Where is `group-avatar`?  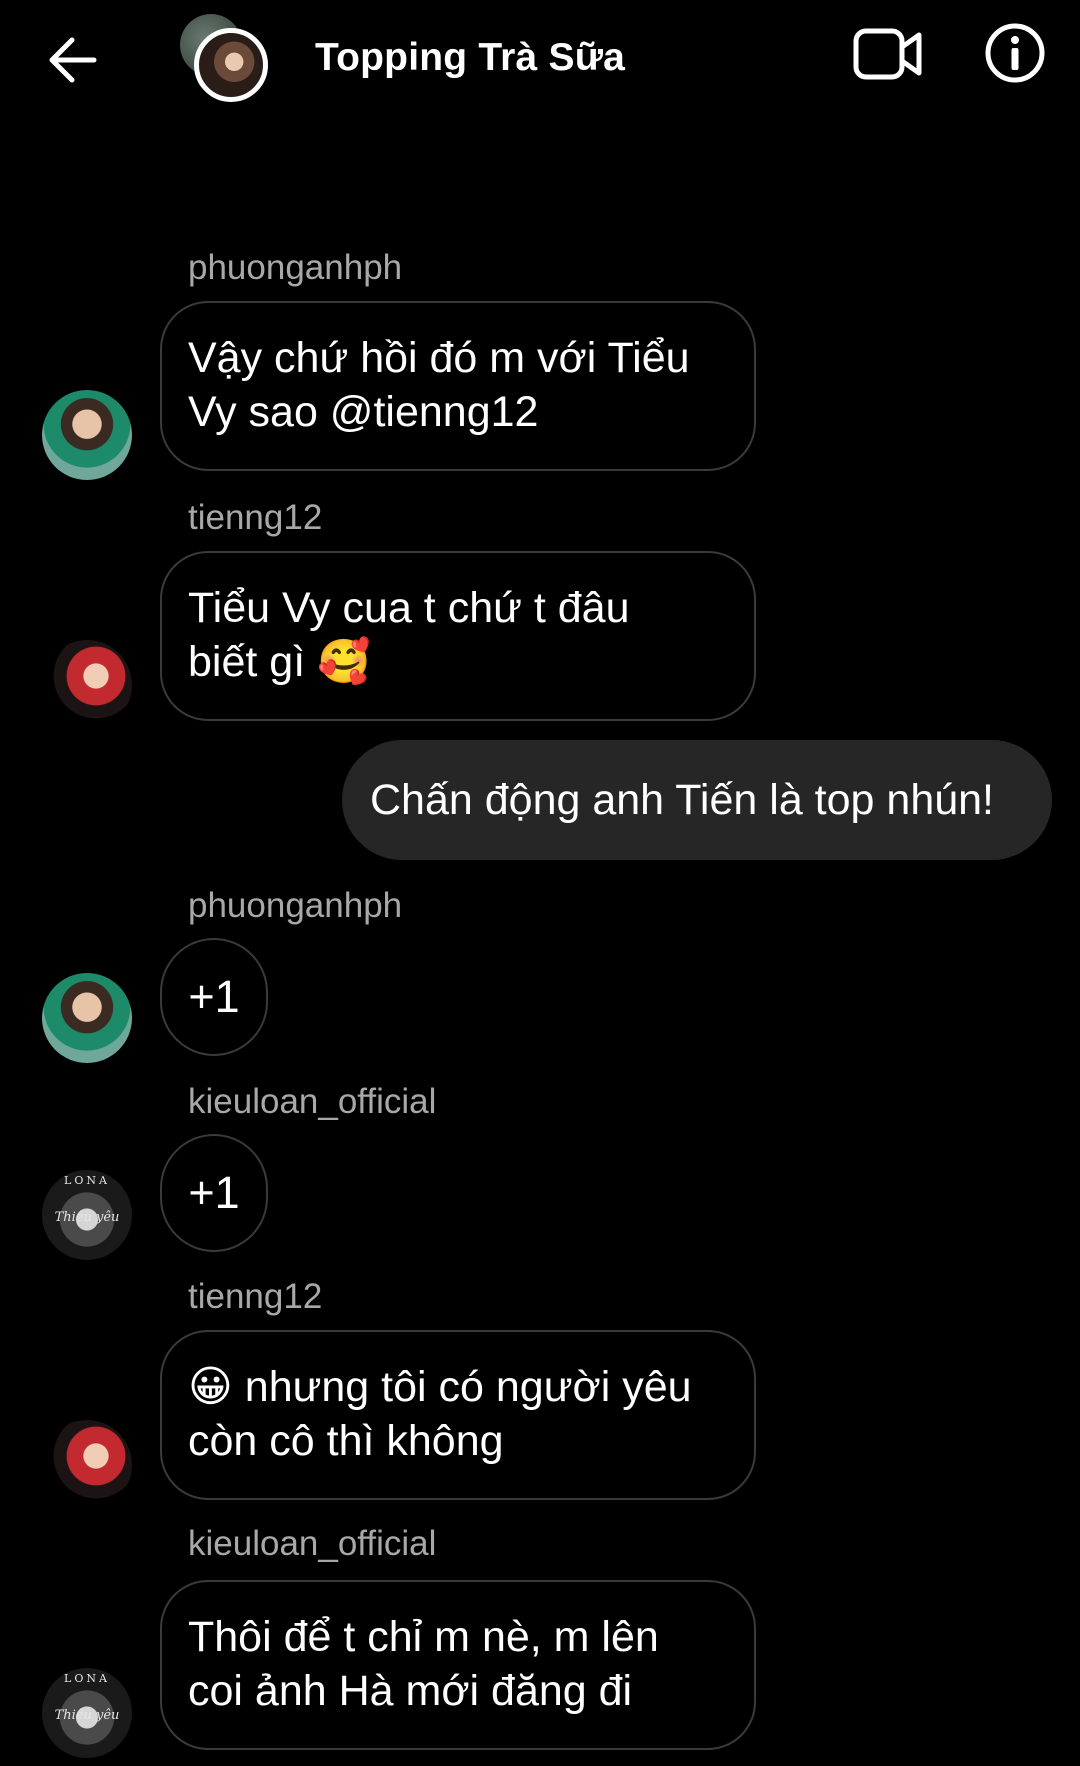
group-avatar is located at coordinates (231, 60).